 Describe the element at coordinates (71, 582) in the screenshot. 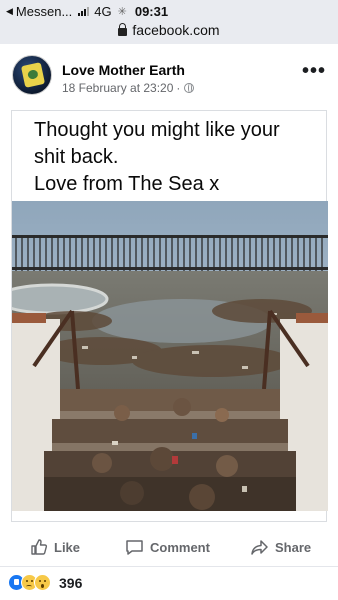

I see `reaction-count: 396` at that location.